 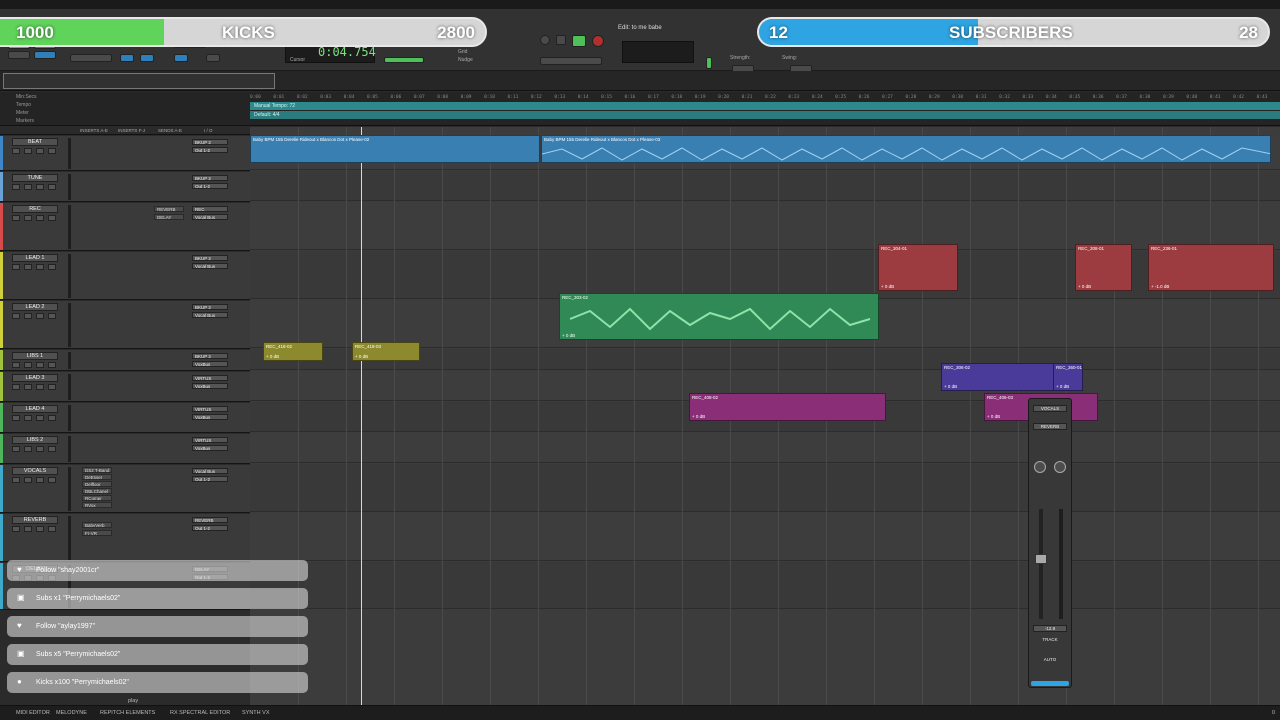 What do you see at coordinates (35, 307) in the screenshot?
I see `track-name: LEAD 2` at bounding box center [35, 307].